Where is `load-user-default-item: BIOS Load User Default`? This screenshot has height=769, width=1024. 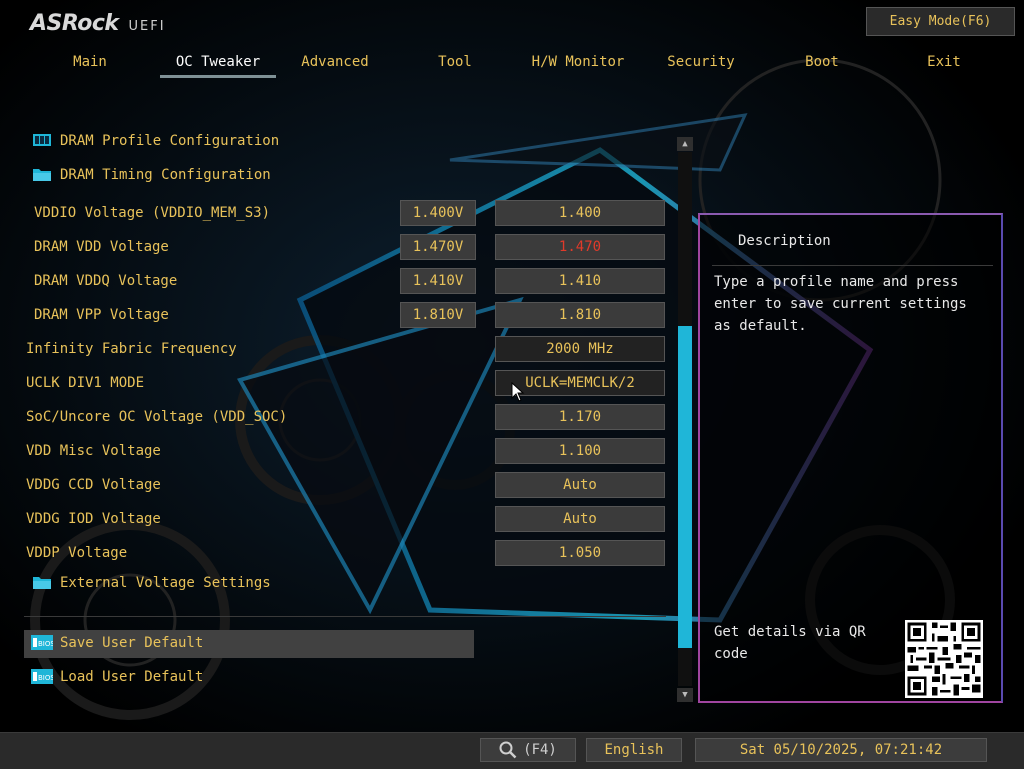 load-user-default-item: BIOS Load User Default is located at coordinates (350, 678).